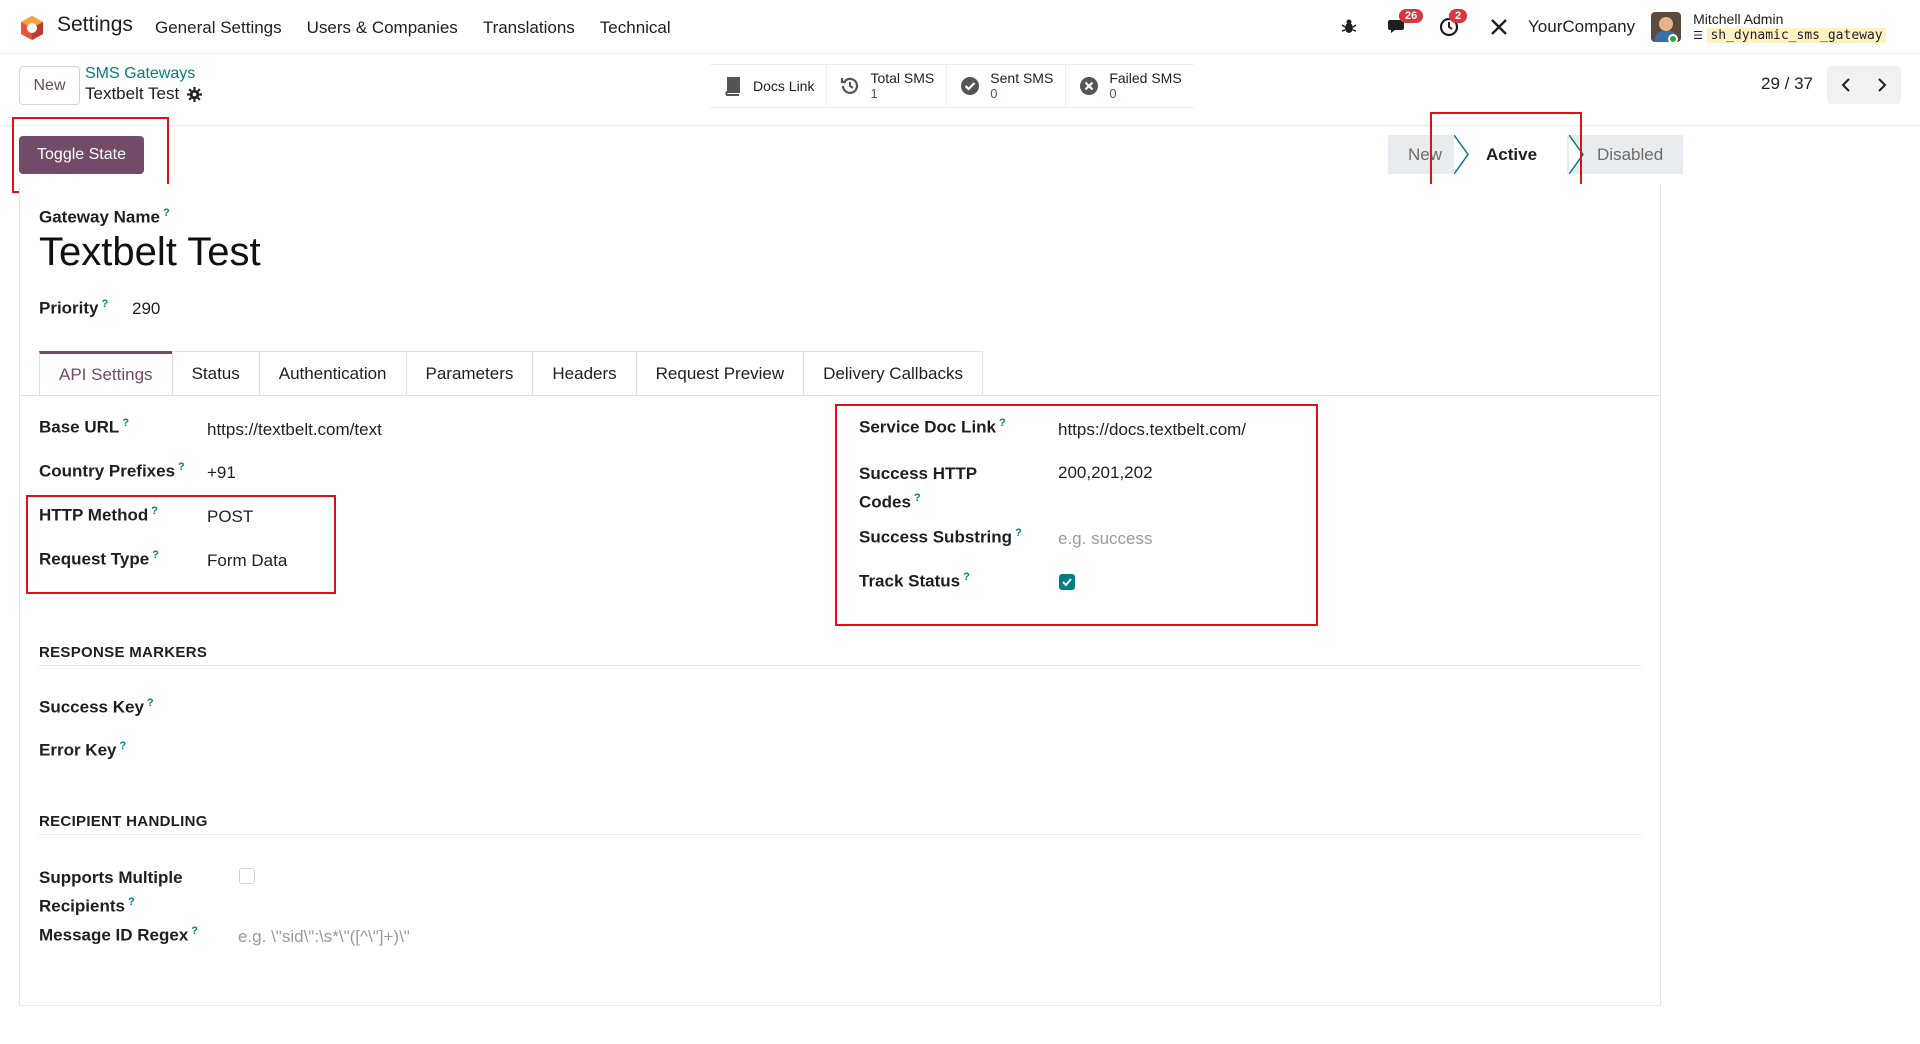 The width and height of the screenshot is (1920, 1044). I want to click on success-key-label: Success Key?, so click(96, 707).